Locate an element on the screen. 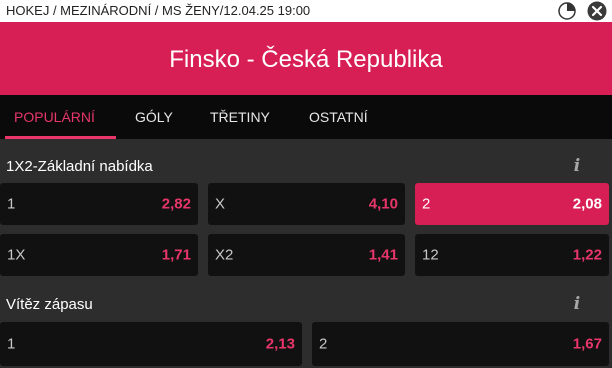 The height and width of the screenshot is (368, 612). odd-button: 12 1,22 is located at coordinates (512, 255).